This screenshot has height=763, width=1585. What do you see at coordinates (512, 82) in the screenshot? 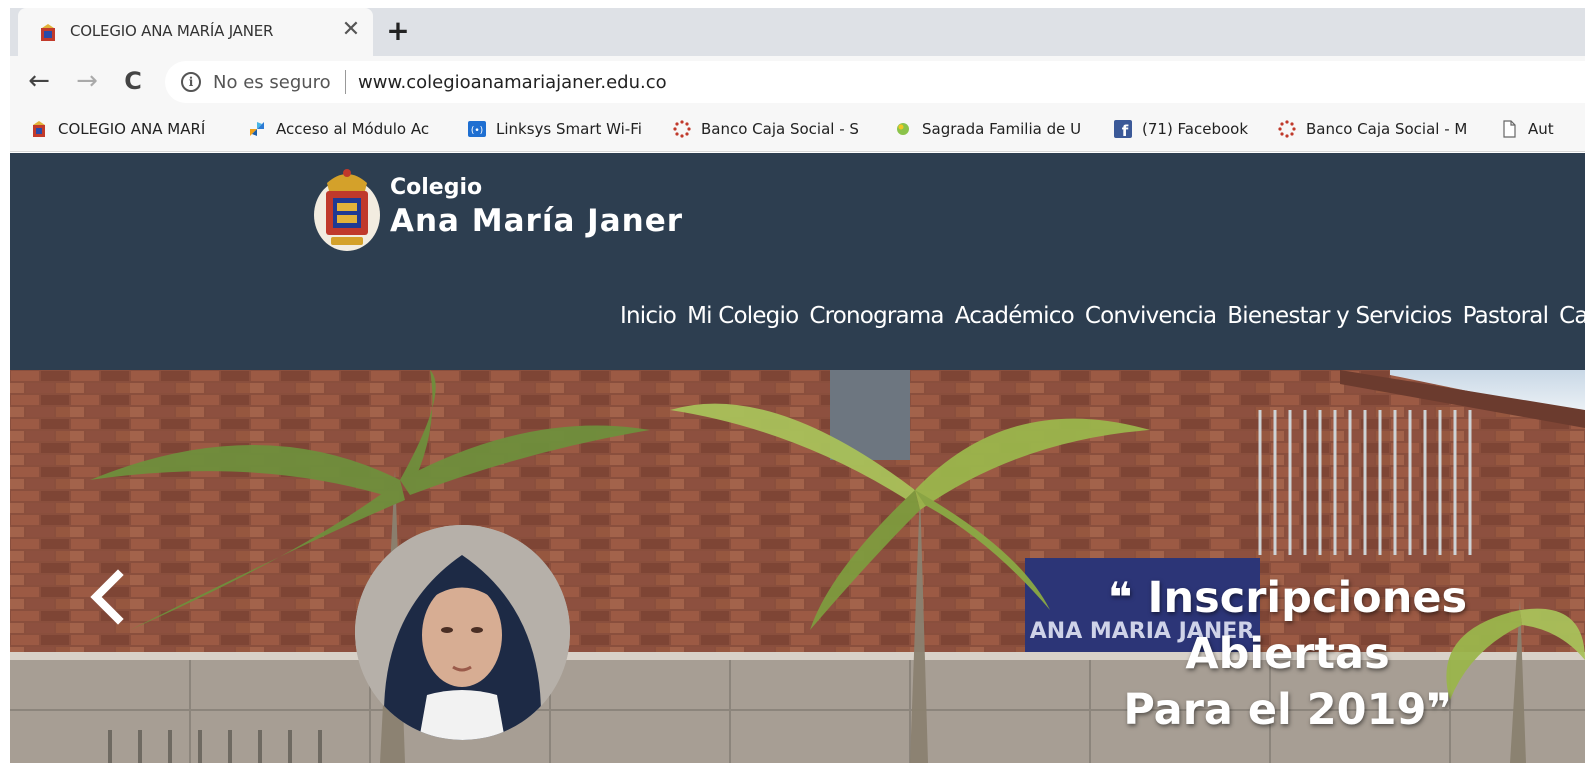
I see `url-text: www.colegioanamariajaner.edu.co` at bounding box center [512, 82].